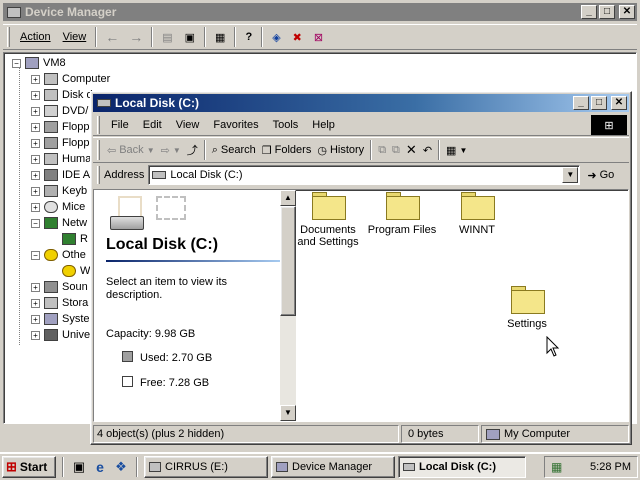 The image size is (640, 480). I want to click on copy-to-button: ⧉, so click(396, 150).